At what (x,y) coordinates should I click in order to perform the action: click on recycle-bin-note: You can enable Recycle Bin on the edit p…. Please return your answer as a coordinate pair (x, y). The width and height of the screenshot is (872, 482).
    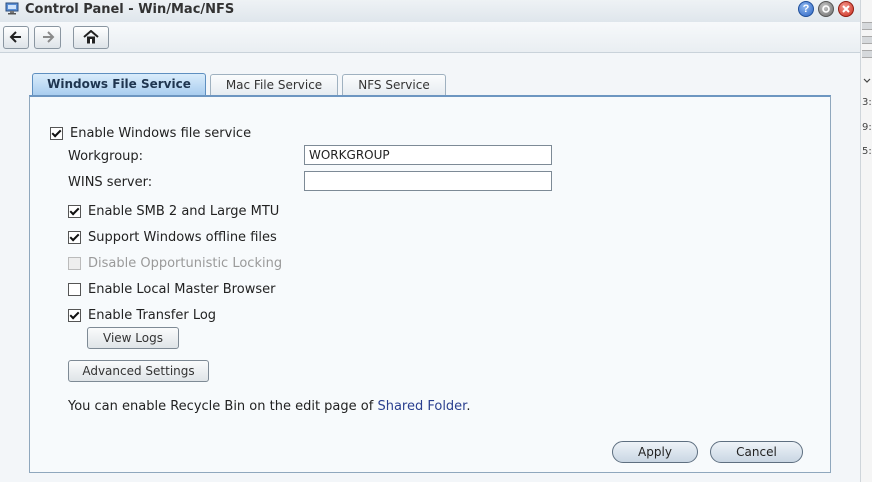
    Looking at the image, I should click on (269, 406).